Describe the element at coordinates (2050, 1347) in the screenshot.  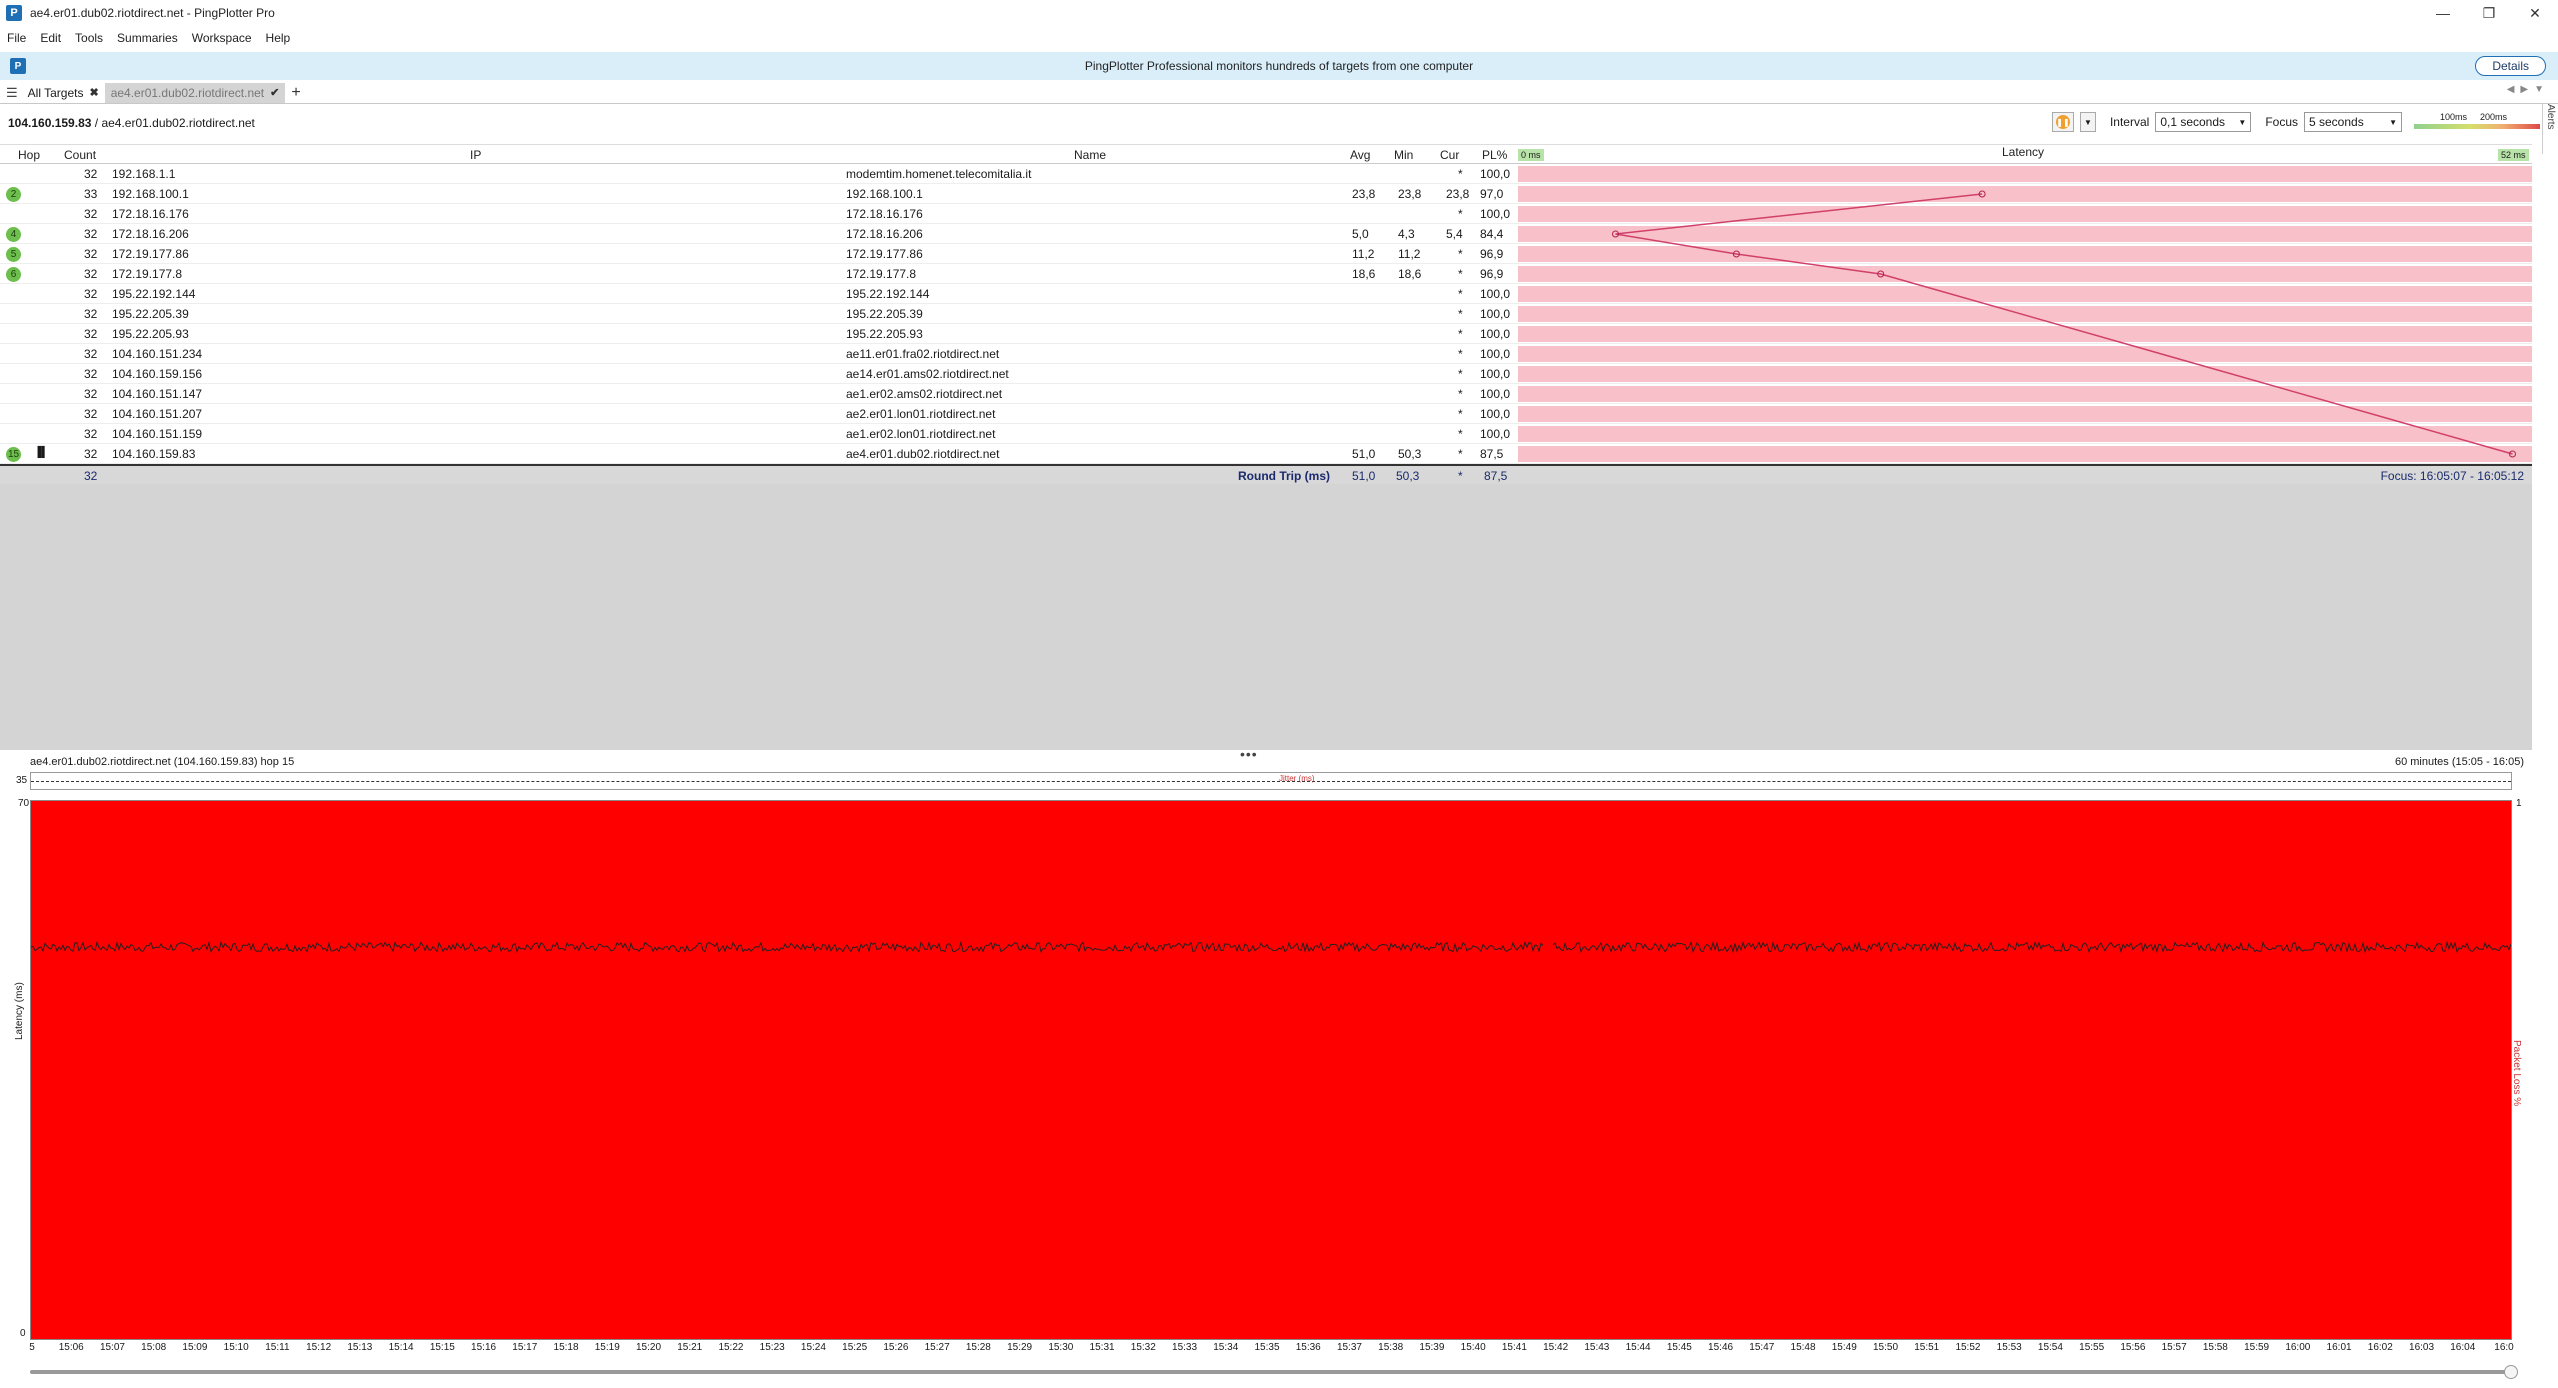
I see `x-tick-label: 15:54` at that location.